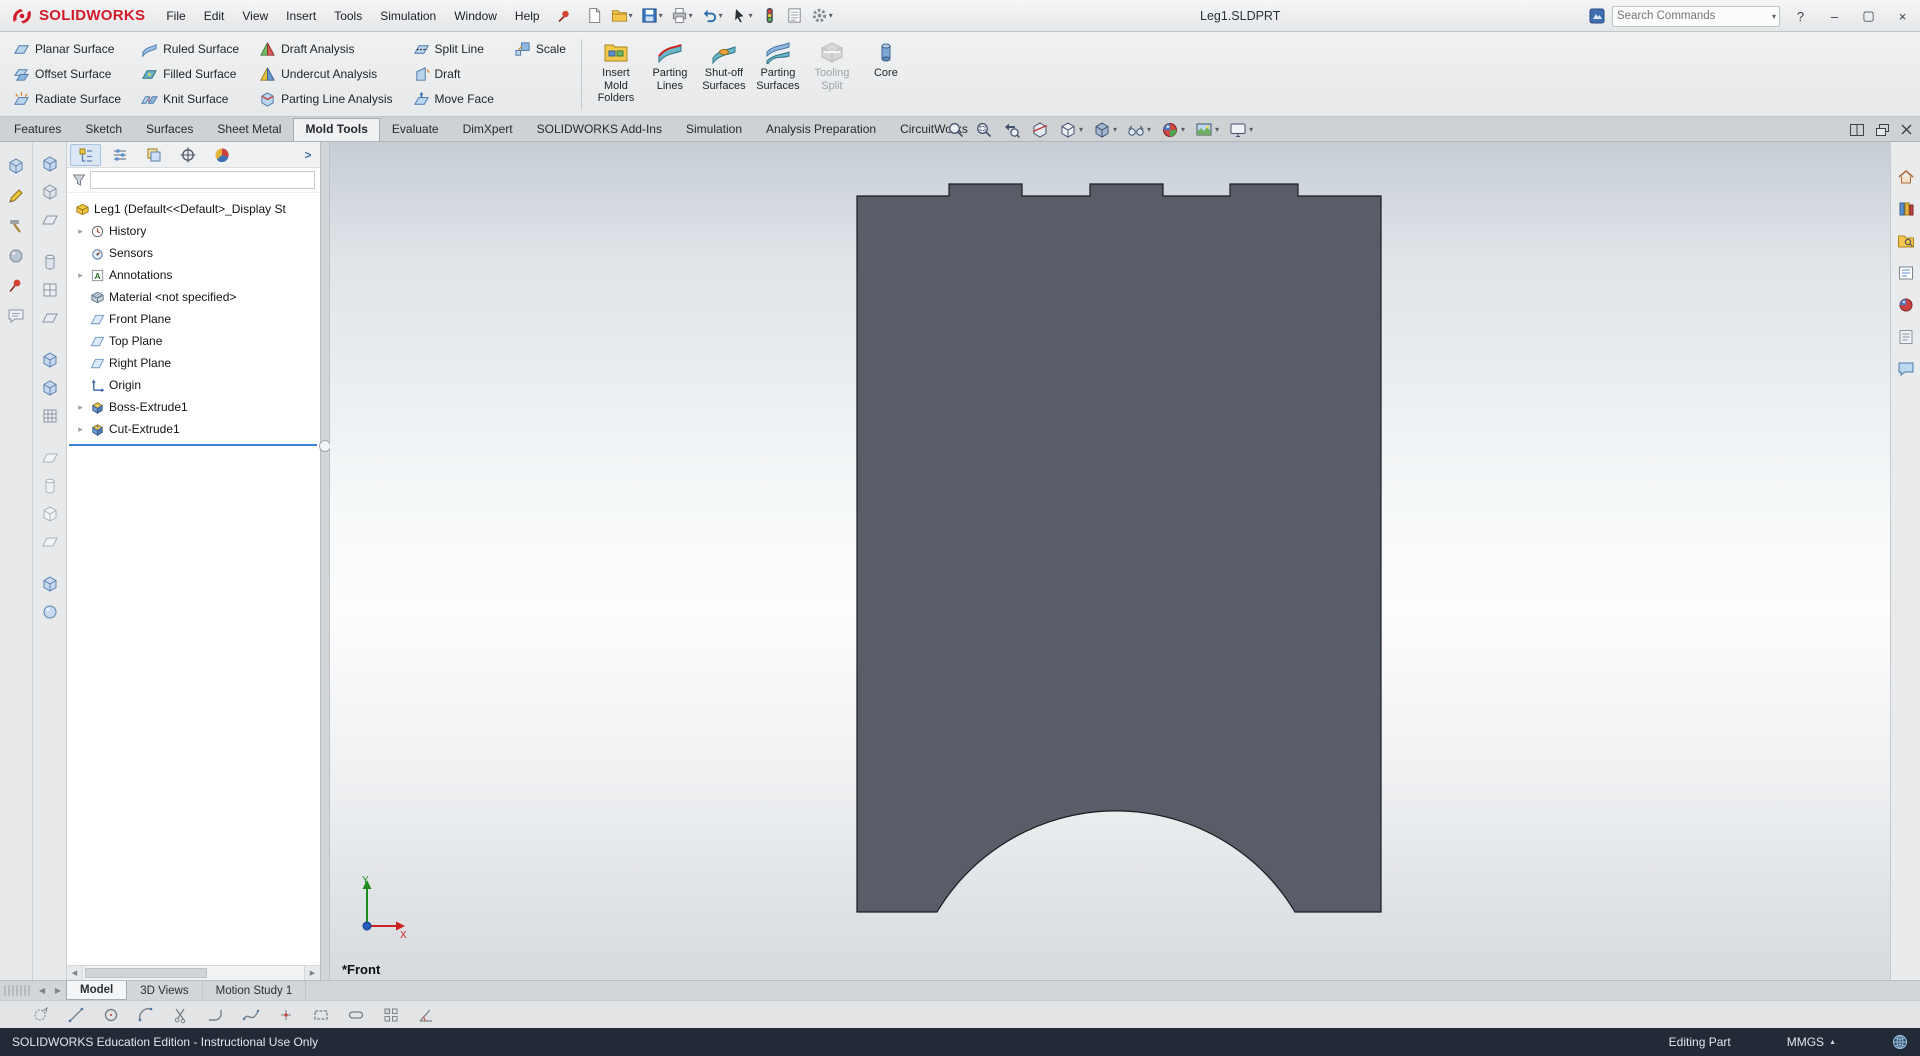  What do you see at coordinates (58, 990) in the screenshot?
I see `tab-scroll-right-button: ▶` at bounding box center [58, 990].